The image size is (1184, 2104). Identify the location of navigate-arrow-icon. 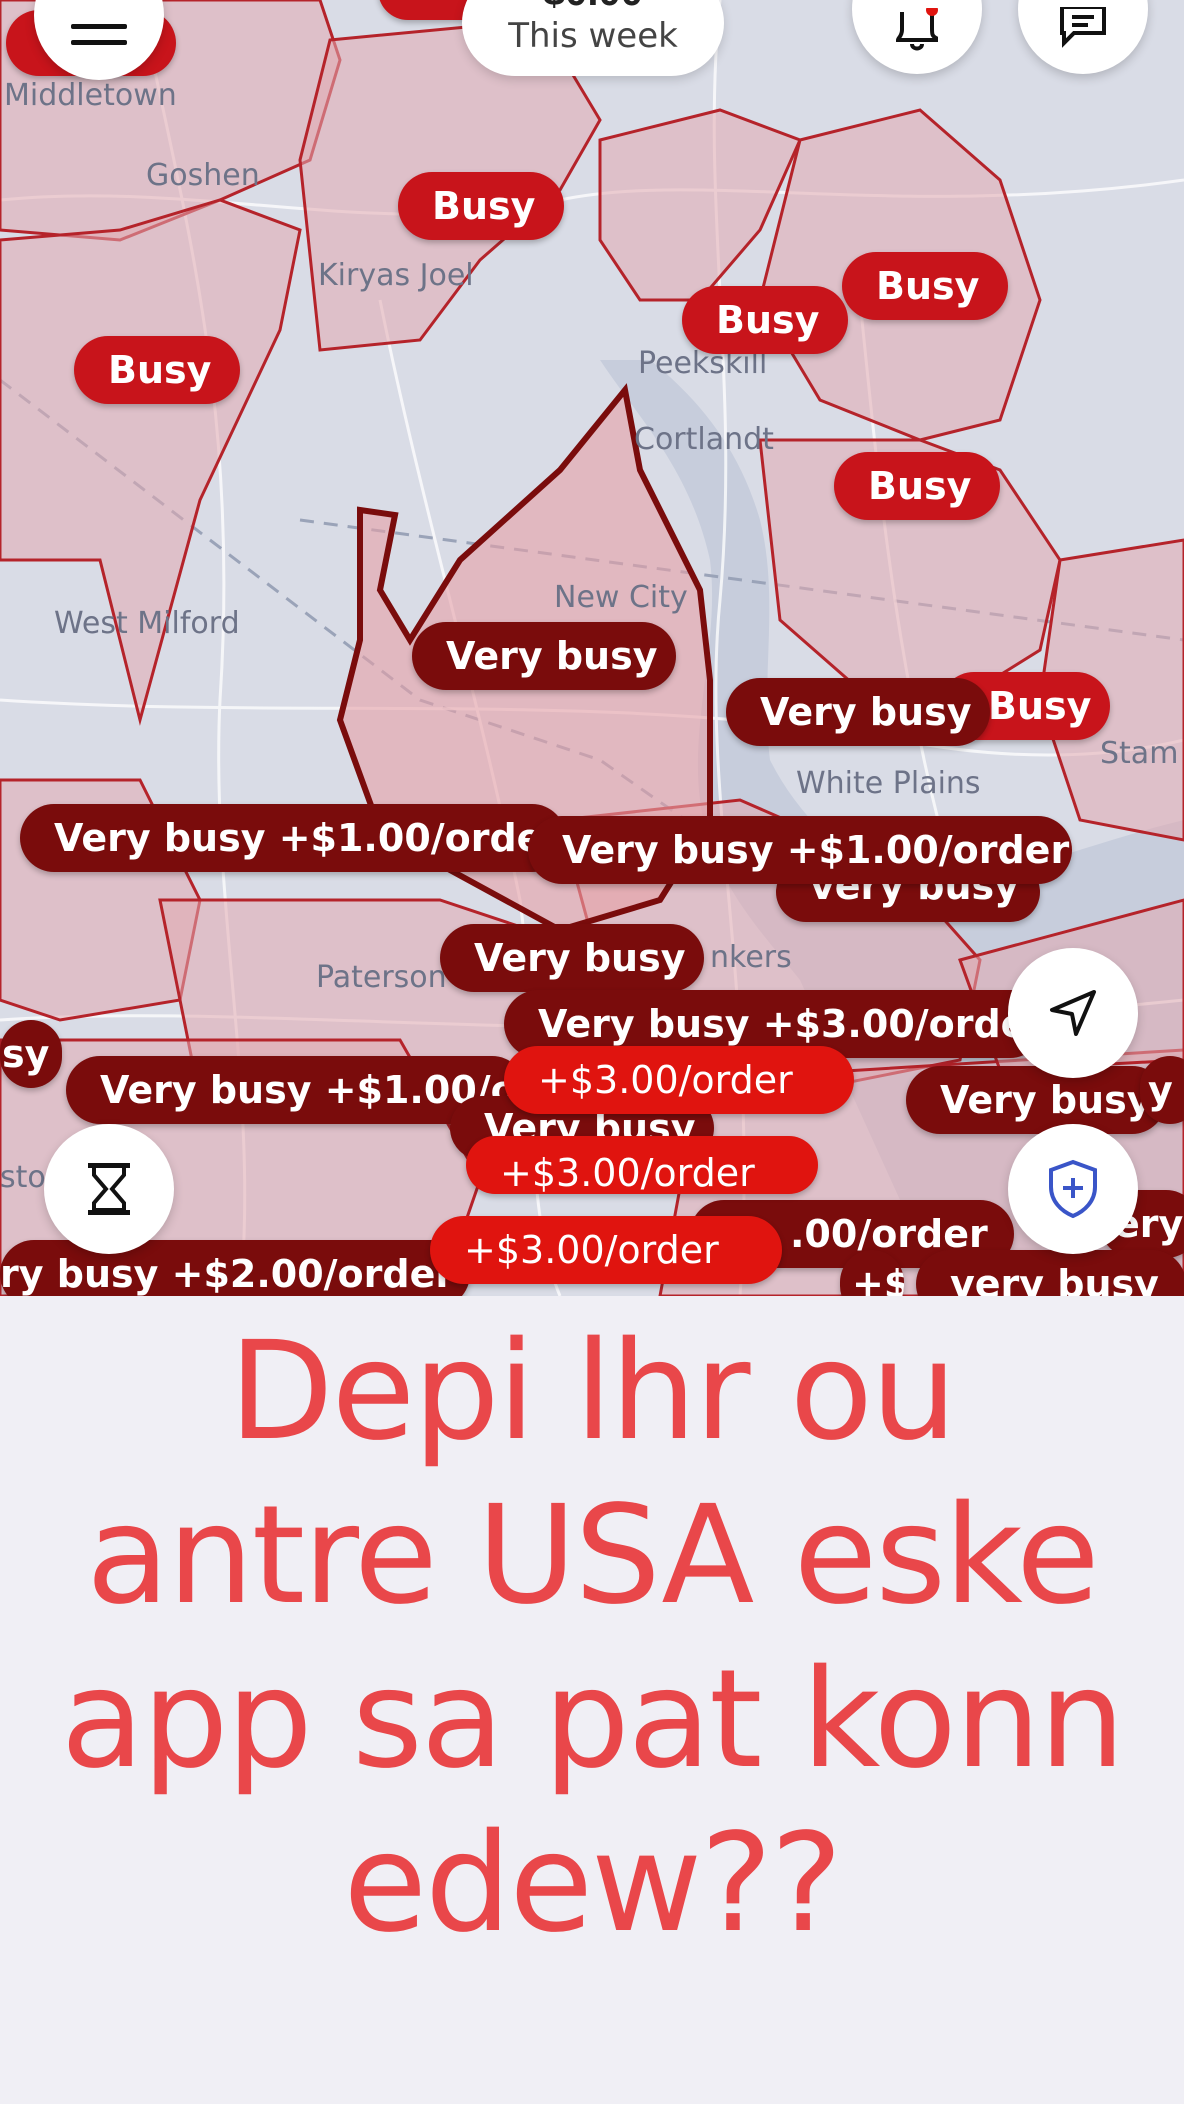
(1073, 1013).